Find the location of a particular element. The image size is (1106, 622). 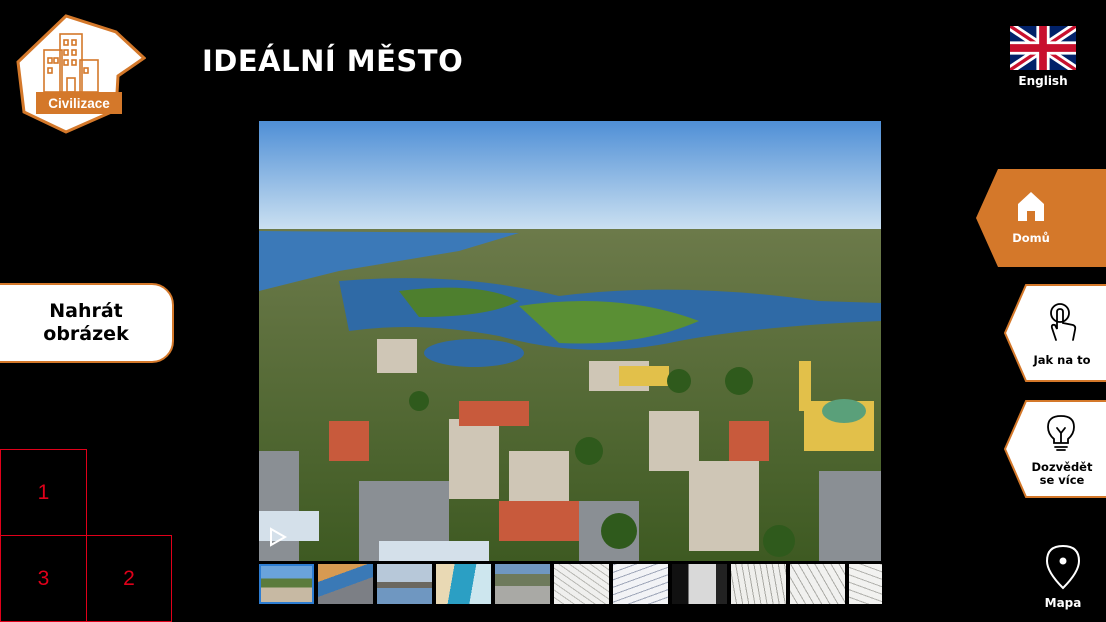

language-switch: English is located at coordinates (1043, 57).